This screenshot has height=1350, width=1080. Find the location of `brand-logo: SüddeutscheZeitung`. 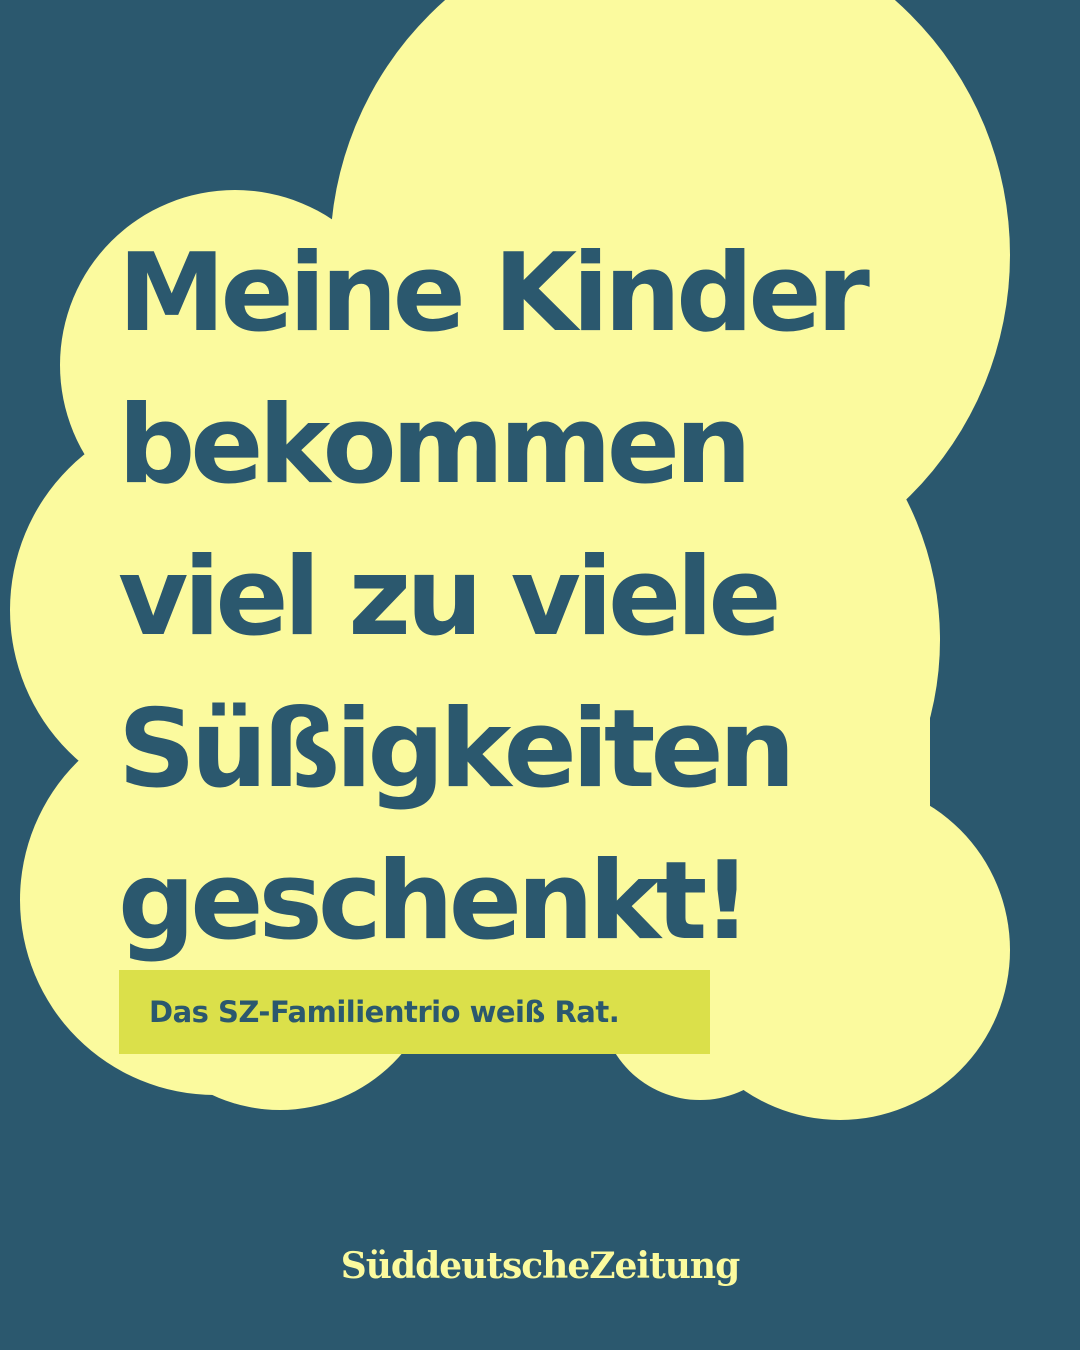

brand-logo: SüddeutscheZeitung is located at coordinates (540, 1266).